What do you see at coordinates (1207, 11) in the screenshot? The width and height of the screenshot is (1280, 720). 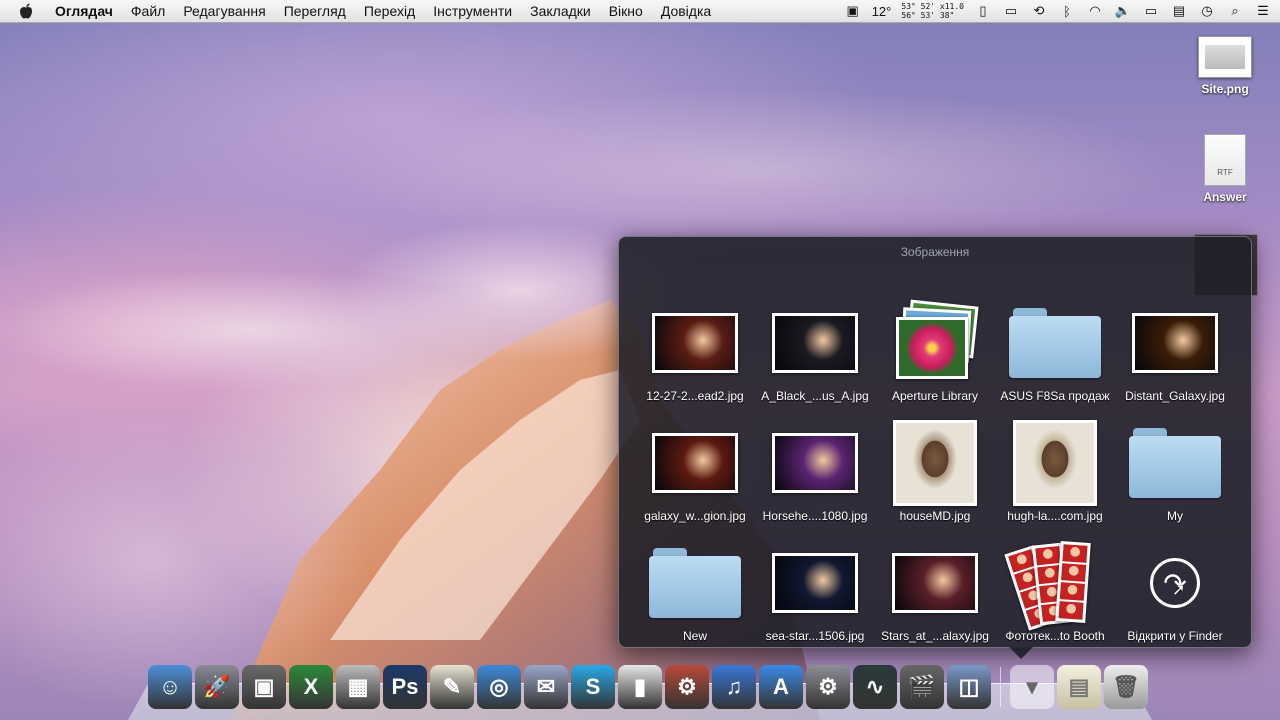 I see `clock-icon: ◷` at bounding box center [1207, 11].